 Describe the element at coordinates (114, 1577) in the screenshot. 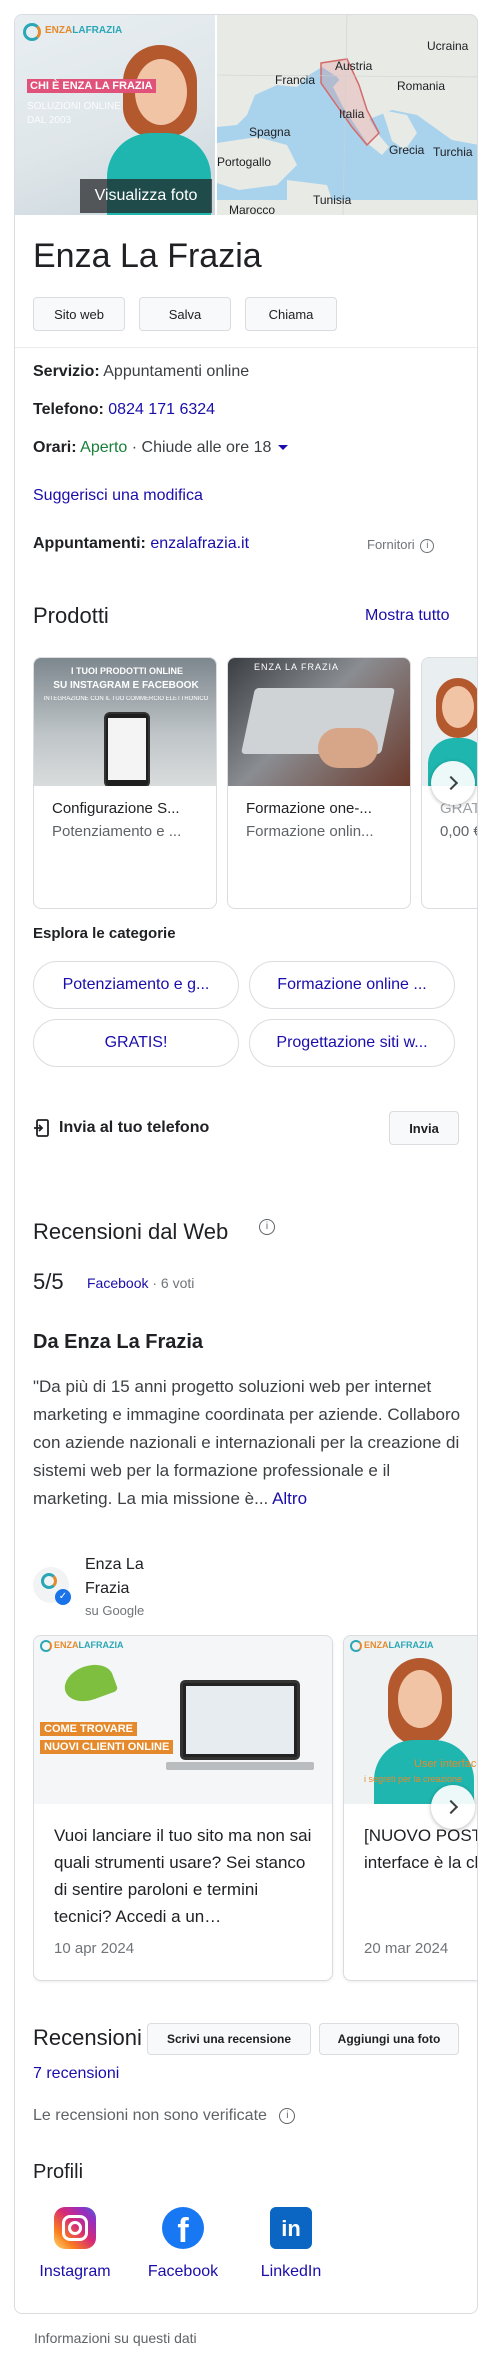

I see `author-name: Enza La Frazia` at that location.